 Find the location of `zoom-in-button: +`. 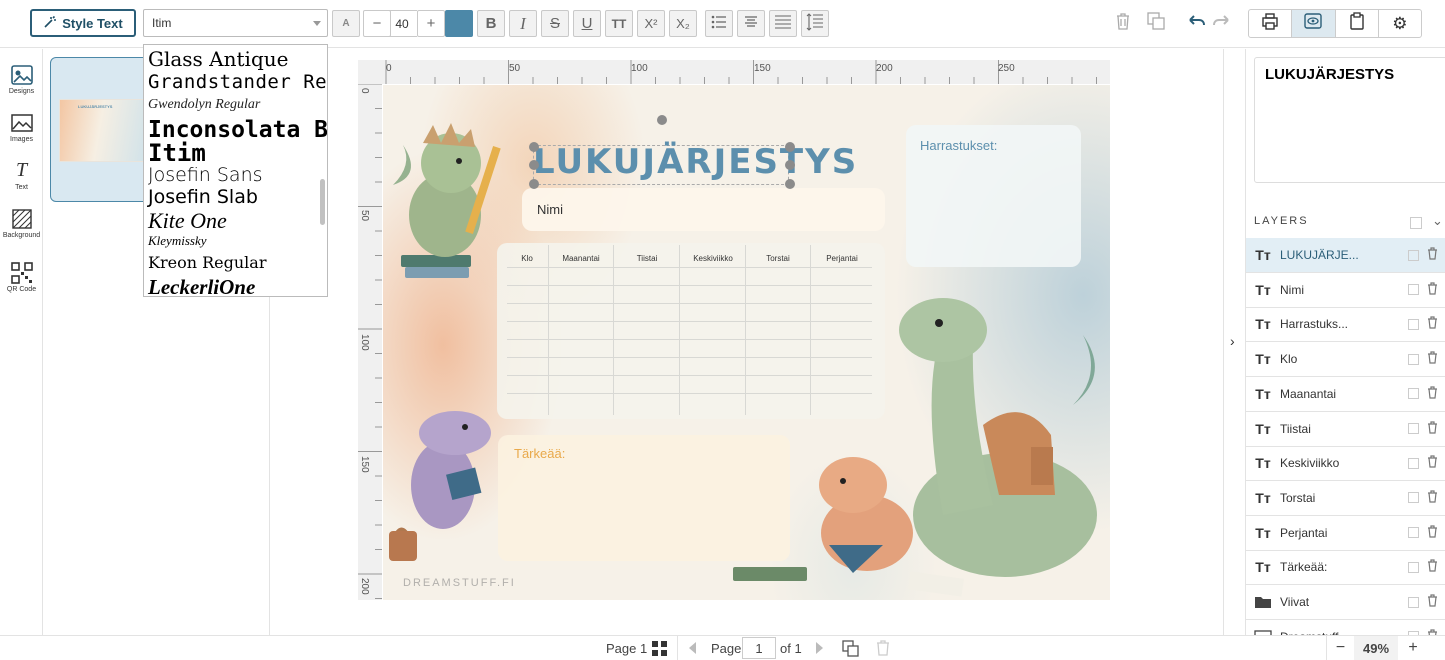

zoom-in-button: + is located at coordinates (1413, 648).